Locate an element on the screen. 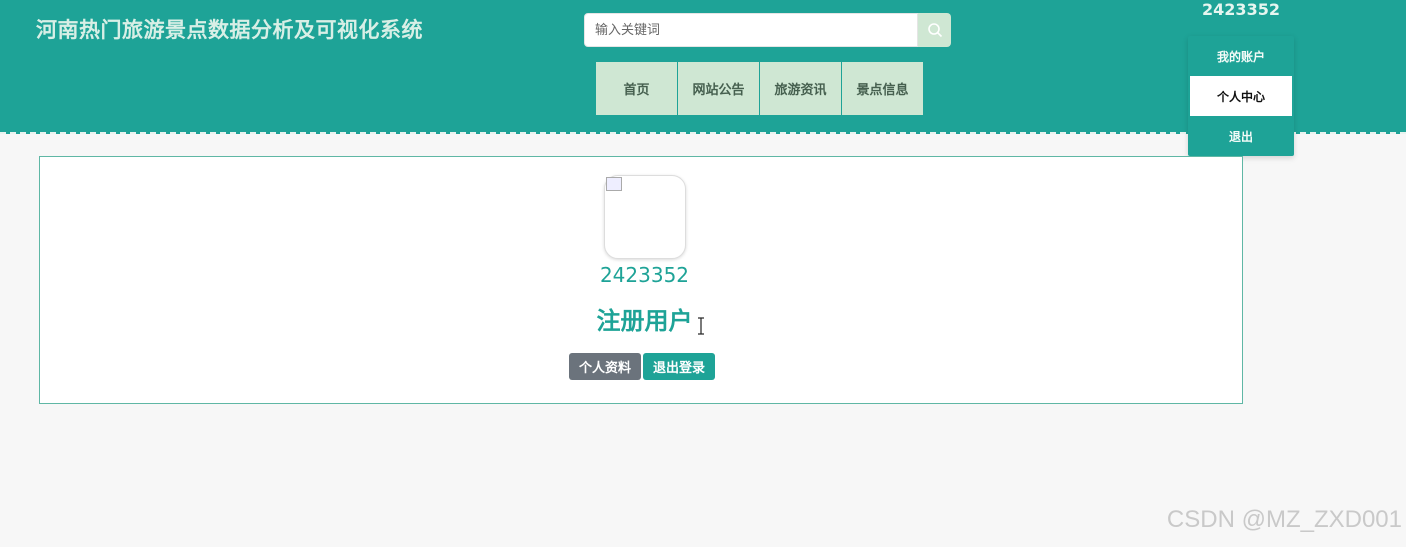 The width and height of the screenshot is (1406, 547). search-bar is located at coordinates (767, 30).